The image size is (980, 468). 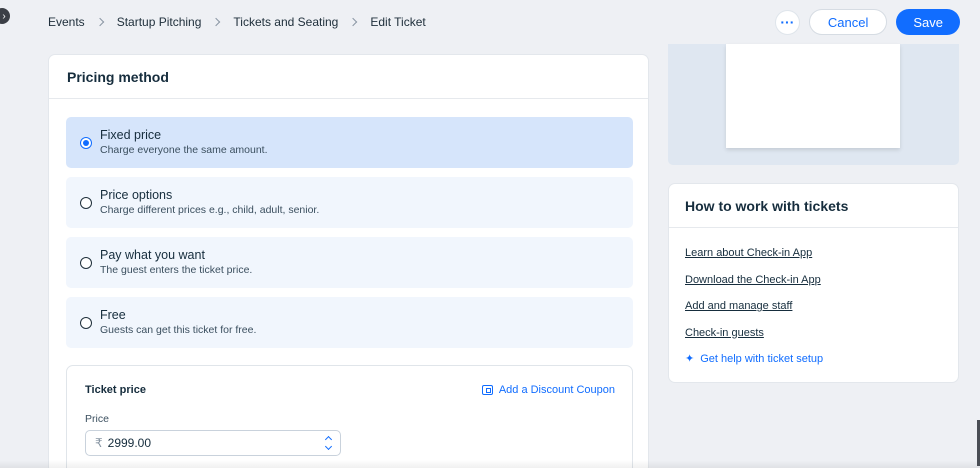 I want to click on add-discount-coupon-link: Add a Discount Coupon, so click(x=548, y=390).